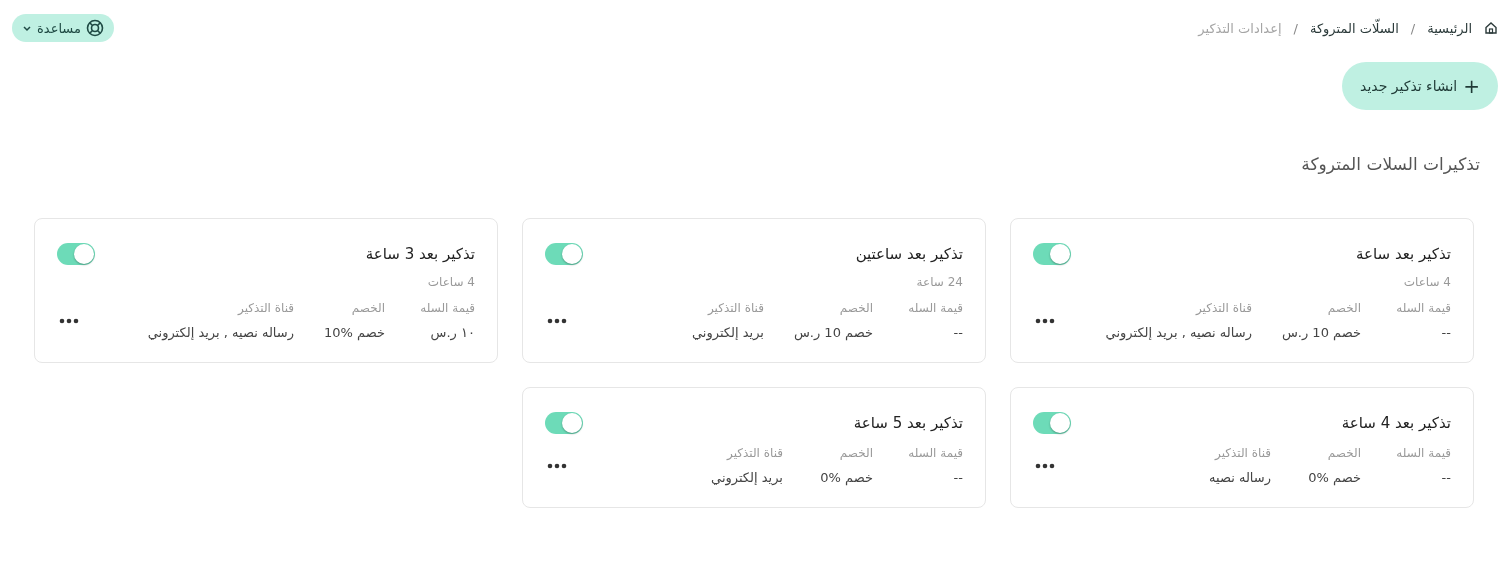  Describe the element at coordinates (354, 332) in the screenshot. I see `field-value: خصم %10` at that location.